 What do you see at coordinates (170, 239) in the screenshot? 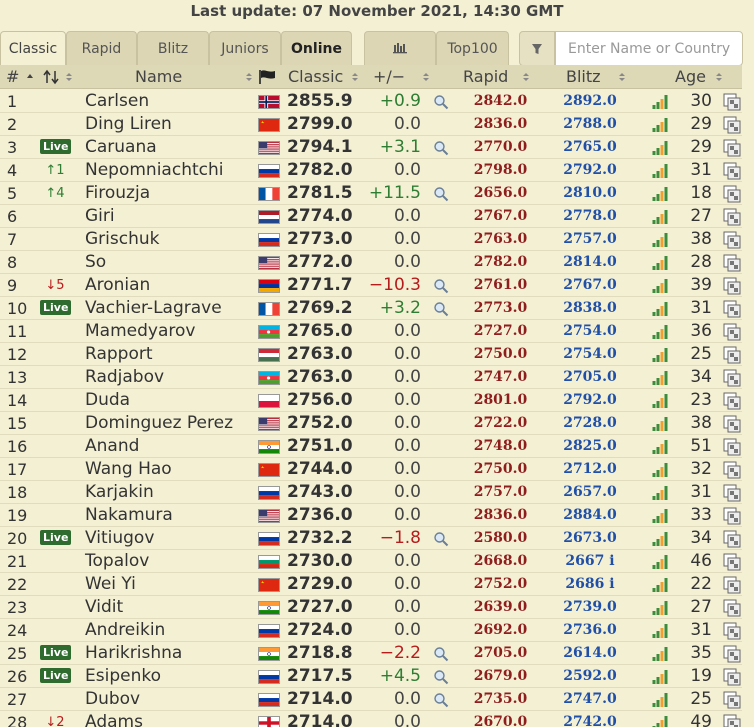
I see `player-name: Grischuk` at bounding box center [170, 239].